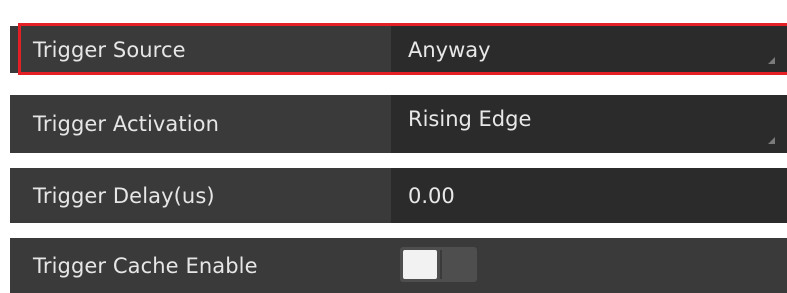  Describe the element at coordinates (438, 264) in the screenshot. I see `trigger-cache-enable-toggle` at that location.